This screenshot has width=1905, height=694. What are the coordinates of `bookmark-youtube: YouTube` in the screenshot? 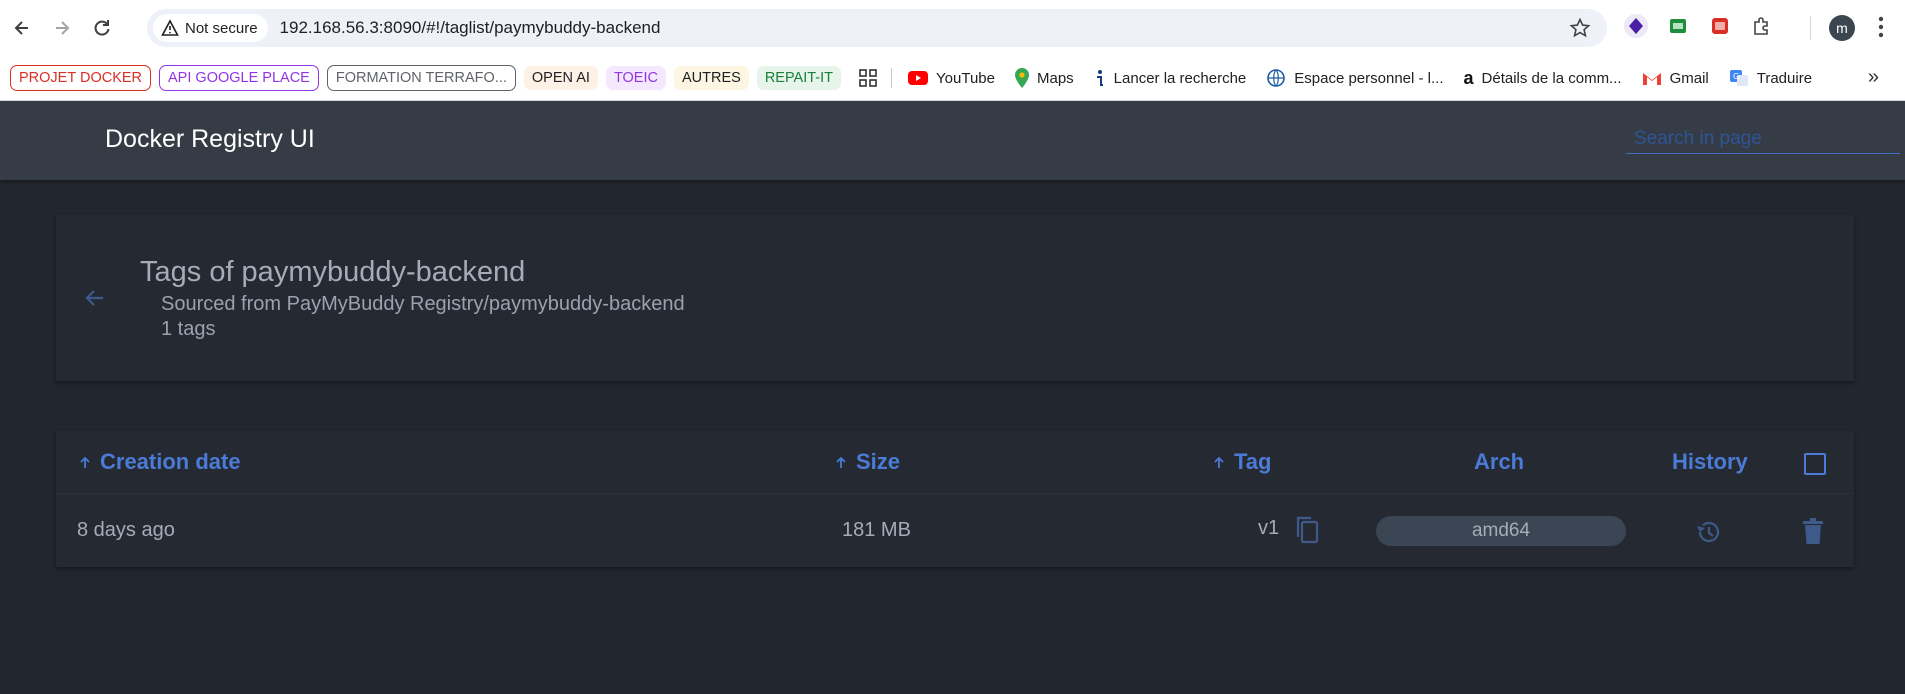 It's located at (951, 78).